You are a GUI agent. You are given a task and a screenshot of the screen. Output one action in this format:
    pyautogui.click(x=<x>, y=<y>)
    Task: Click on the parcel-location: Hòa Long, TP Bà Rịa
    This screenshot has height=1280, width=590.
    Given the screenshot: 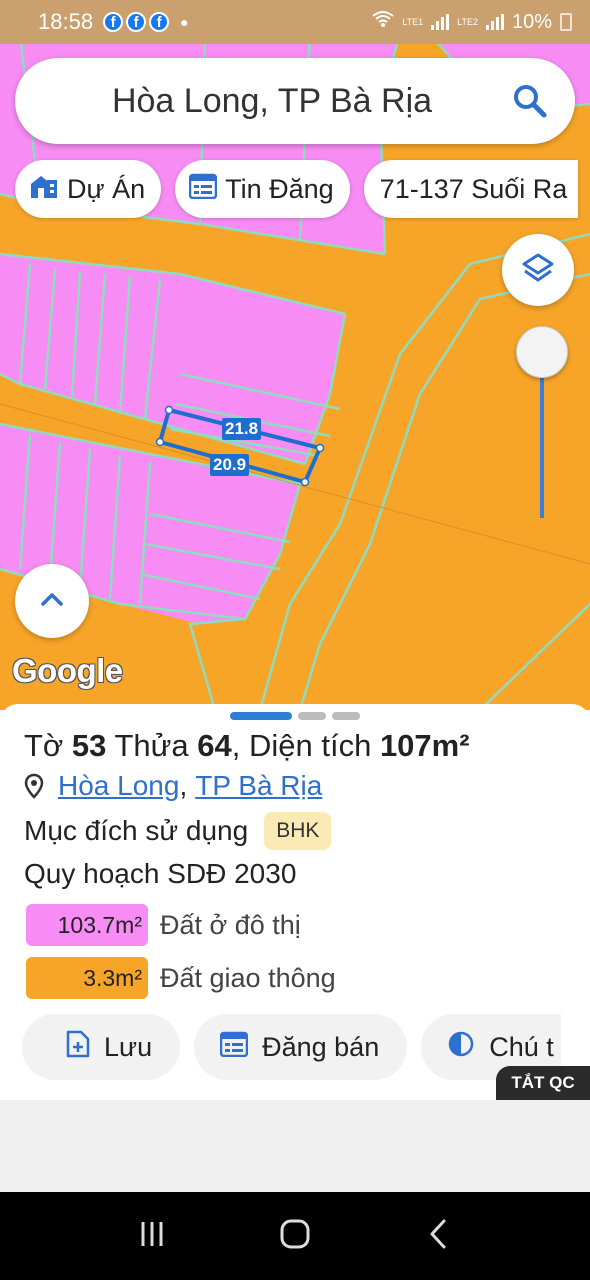 What is the action you would take?
    pyautogui.click(x=173, y=786)
    